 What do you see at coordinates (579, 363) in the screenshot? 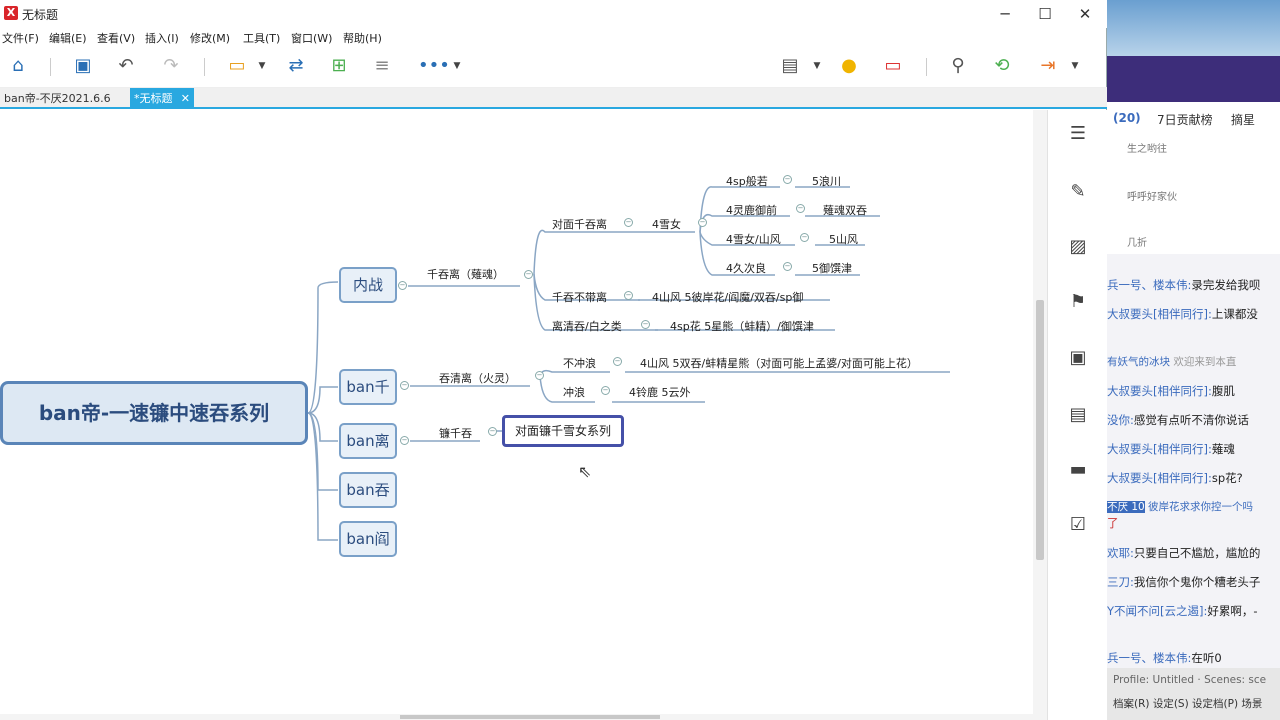
I see `topic-buchonglang: 不冲浪` at bounding box center [579, 363].